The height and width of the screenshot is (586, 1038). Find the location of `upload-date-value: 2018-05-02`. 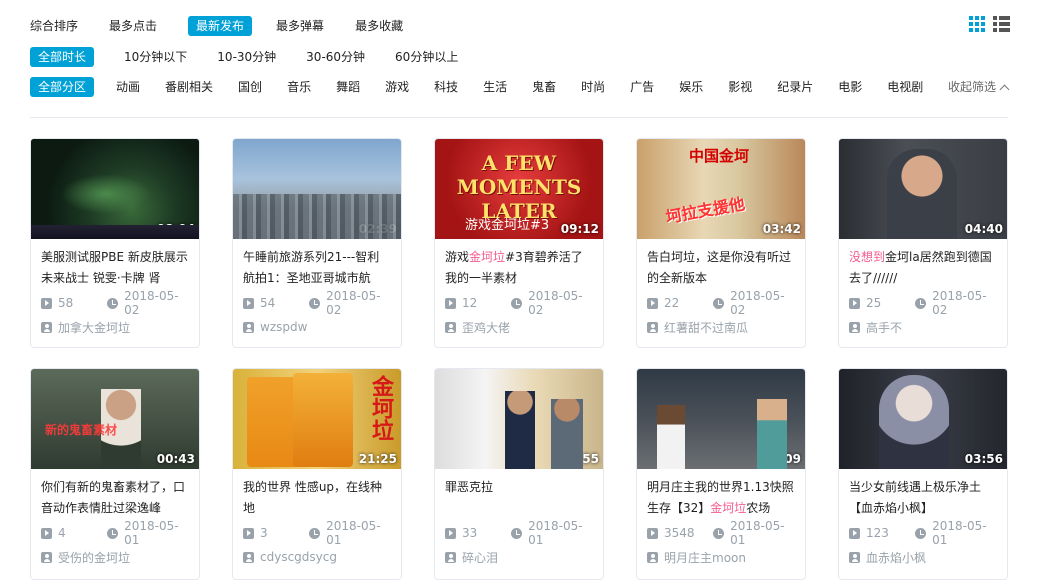

upload-date-value: 2018-05-02 is located at coordinates (555, 303).